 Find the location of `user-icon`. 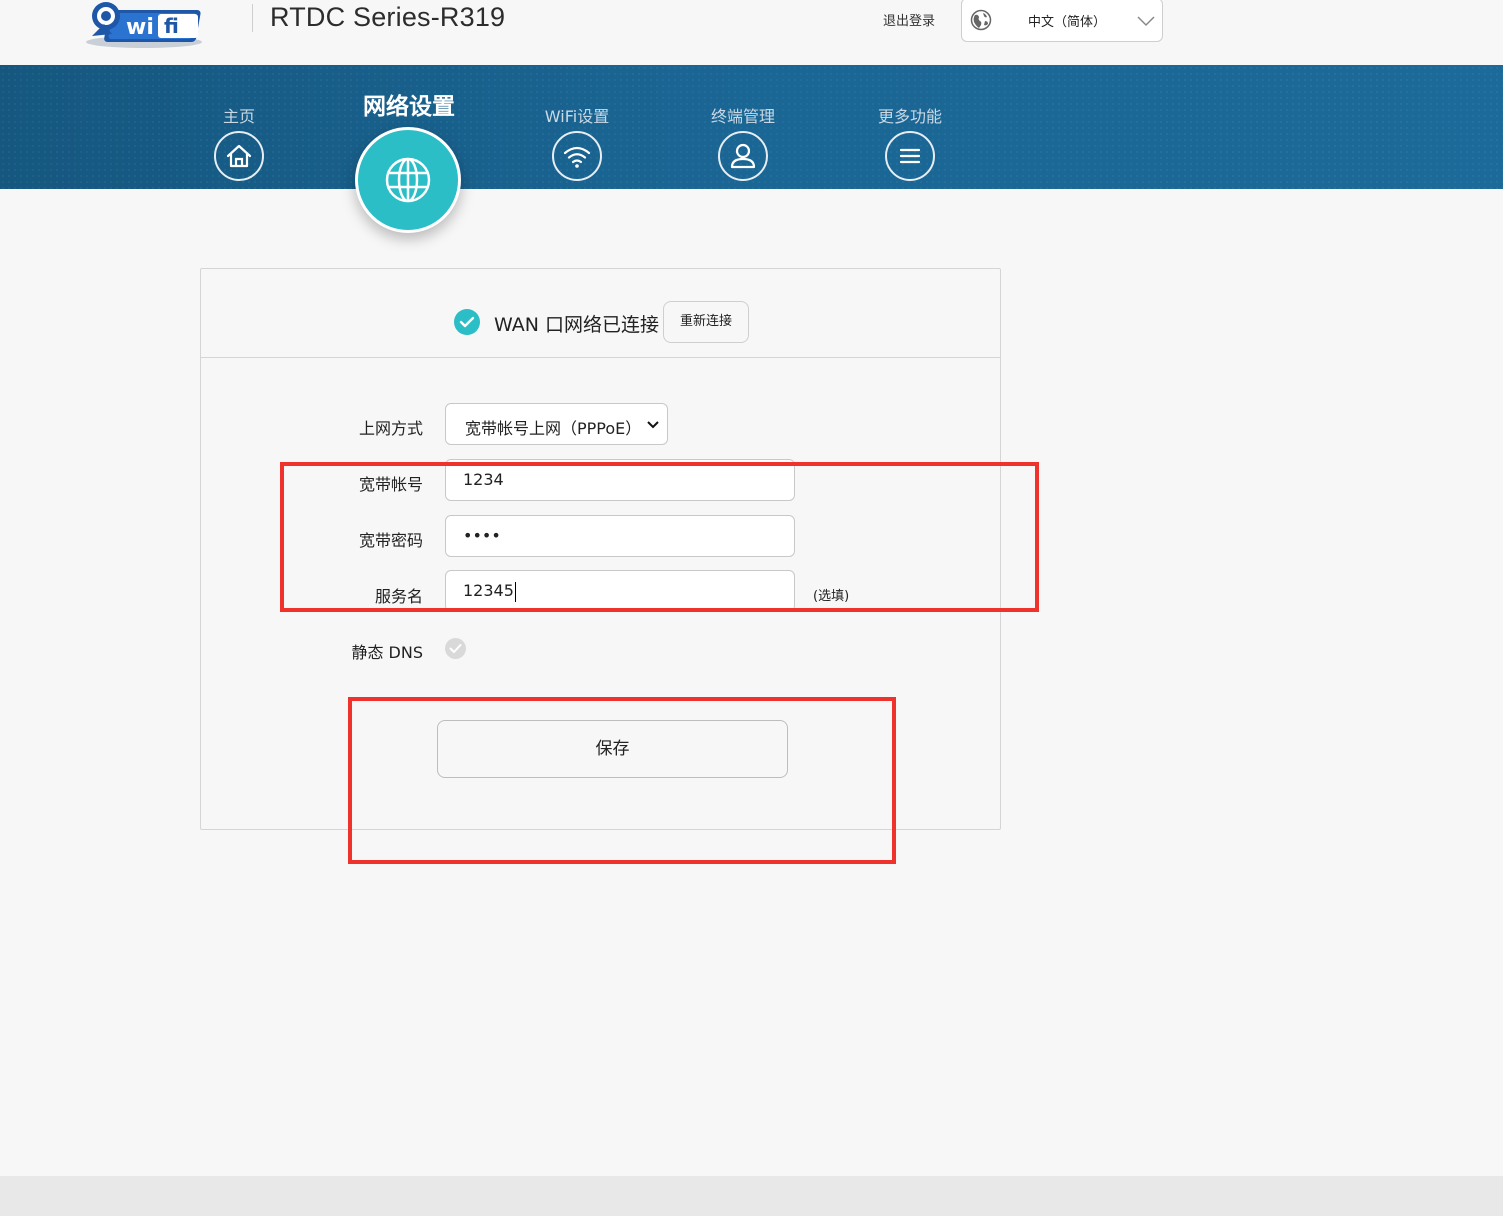

user-icon is located at coordinates (743, 156).